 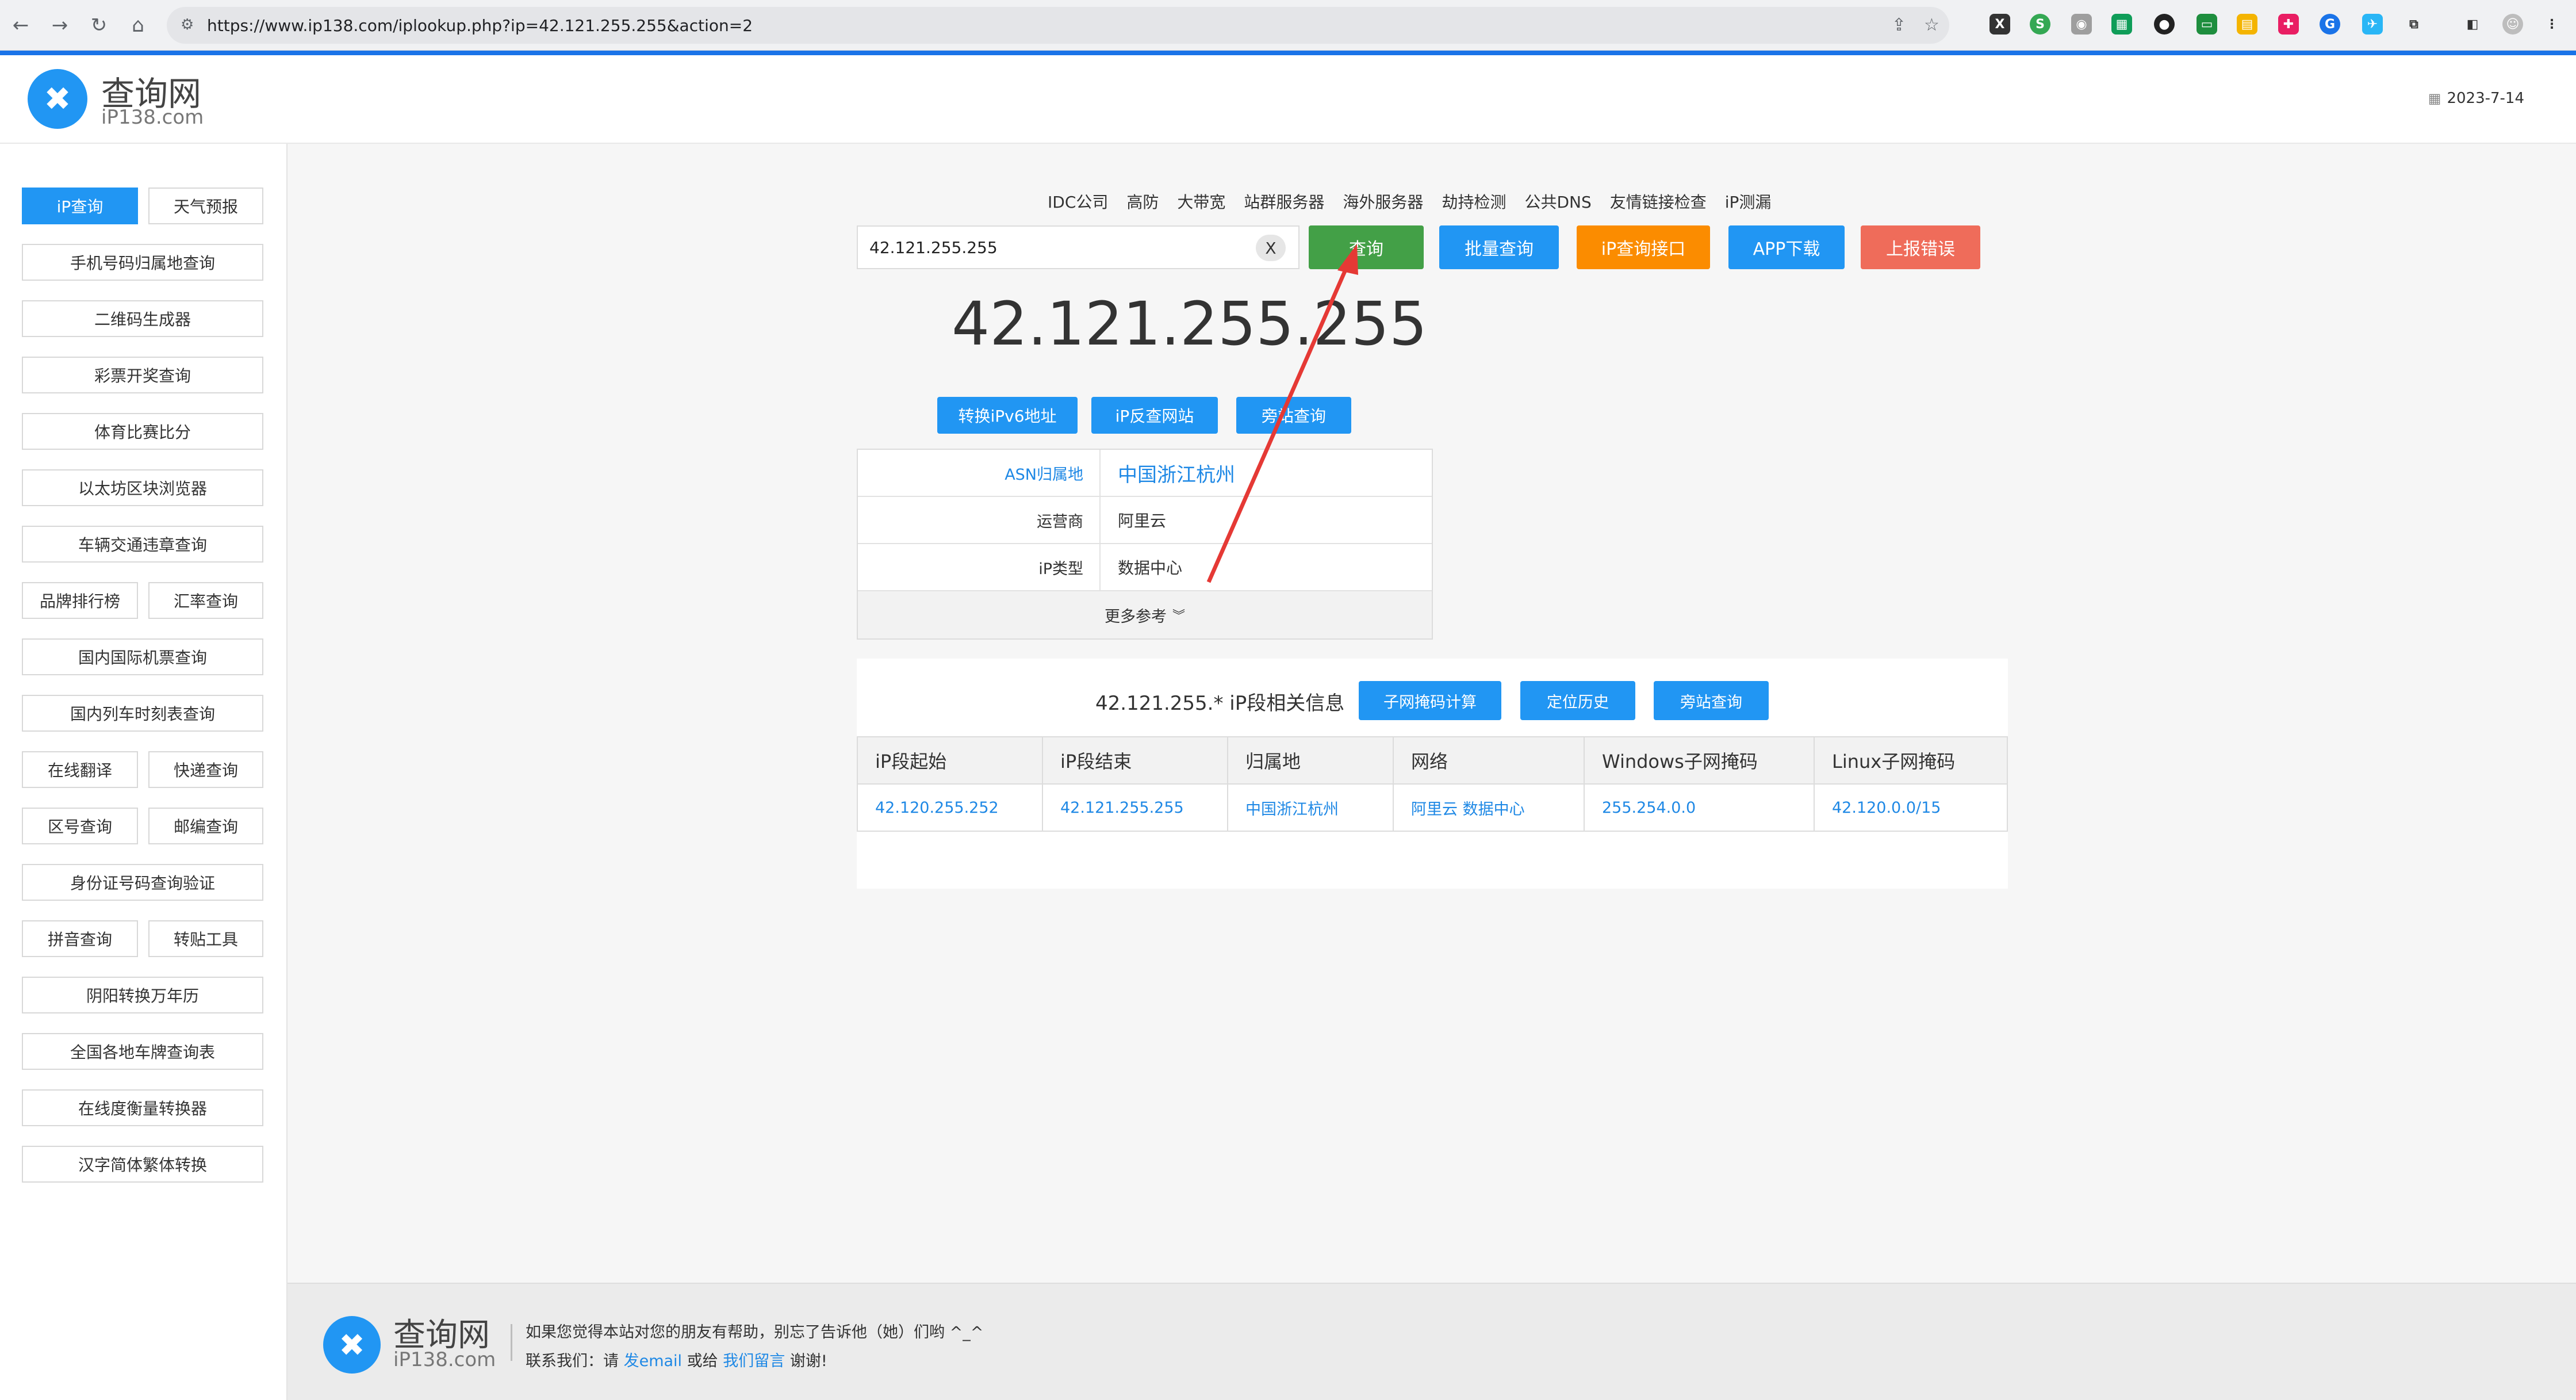 I want to click on cell-end: 42.121.255.255, so click(x=1135, y=808).